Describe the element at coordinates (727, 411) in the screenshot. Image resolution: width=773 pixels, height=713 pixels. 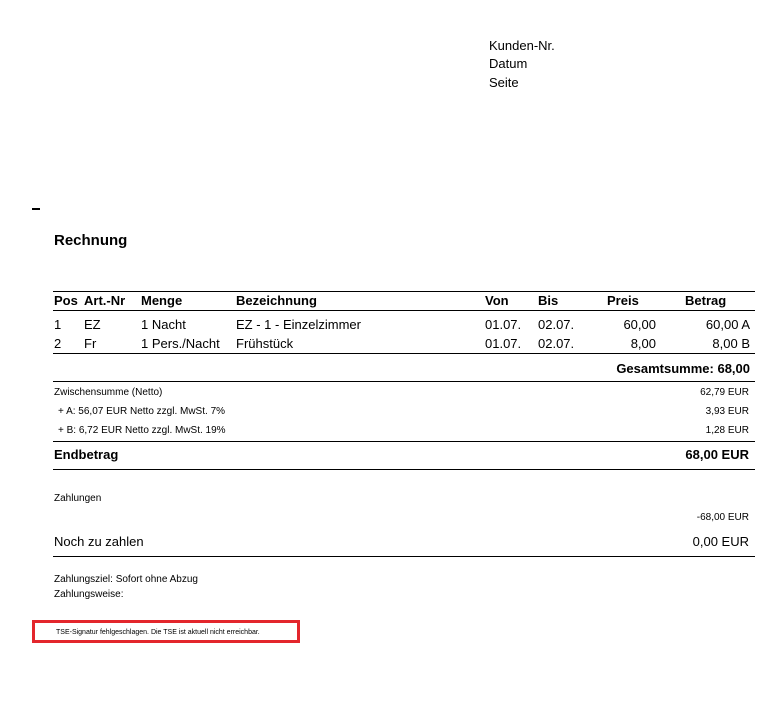
I see `tax-a-value: 3,93 EUR` at that location.